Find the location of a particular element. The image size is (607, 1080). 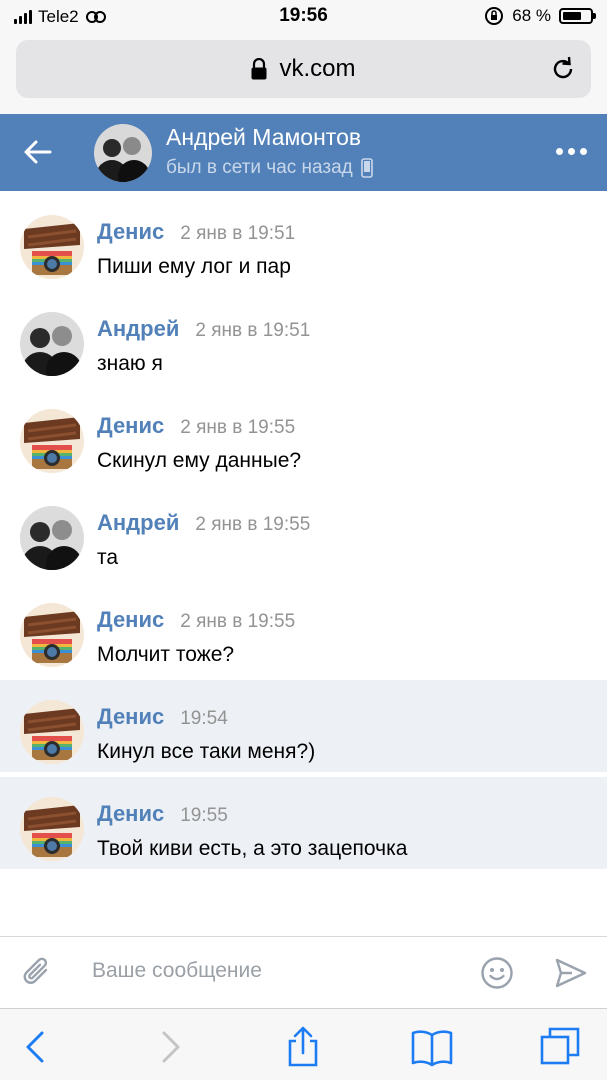

chat-title: Андрей Мамонтов is located at coordinates (263, 137).